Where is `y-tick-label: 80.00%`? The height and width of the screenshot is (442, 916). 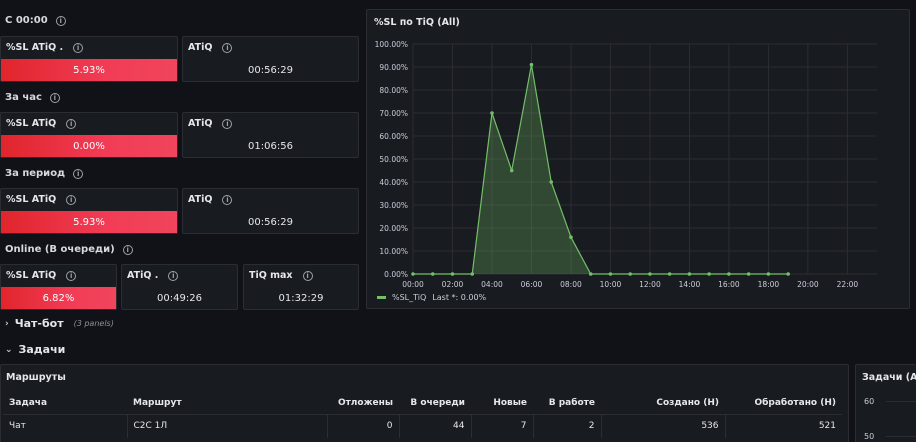
y-tick-label: 80.00% is located at coordinates (393, 90).